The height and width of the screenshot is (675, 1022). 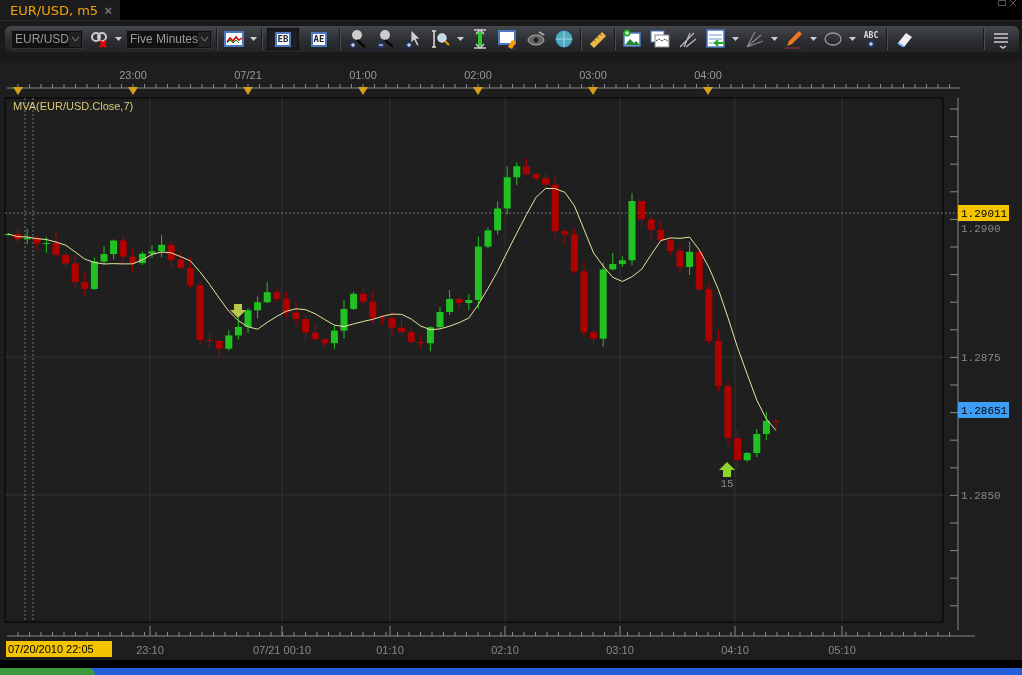 I want to click on view-toggle-button: EB, so click(x=283, y=39).